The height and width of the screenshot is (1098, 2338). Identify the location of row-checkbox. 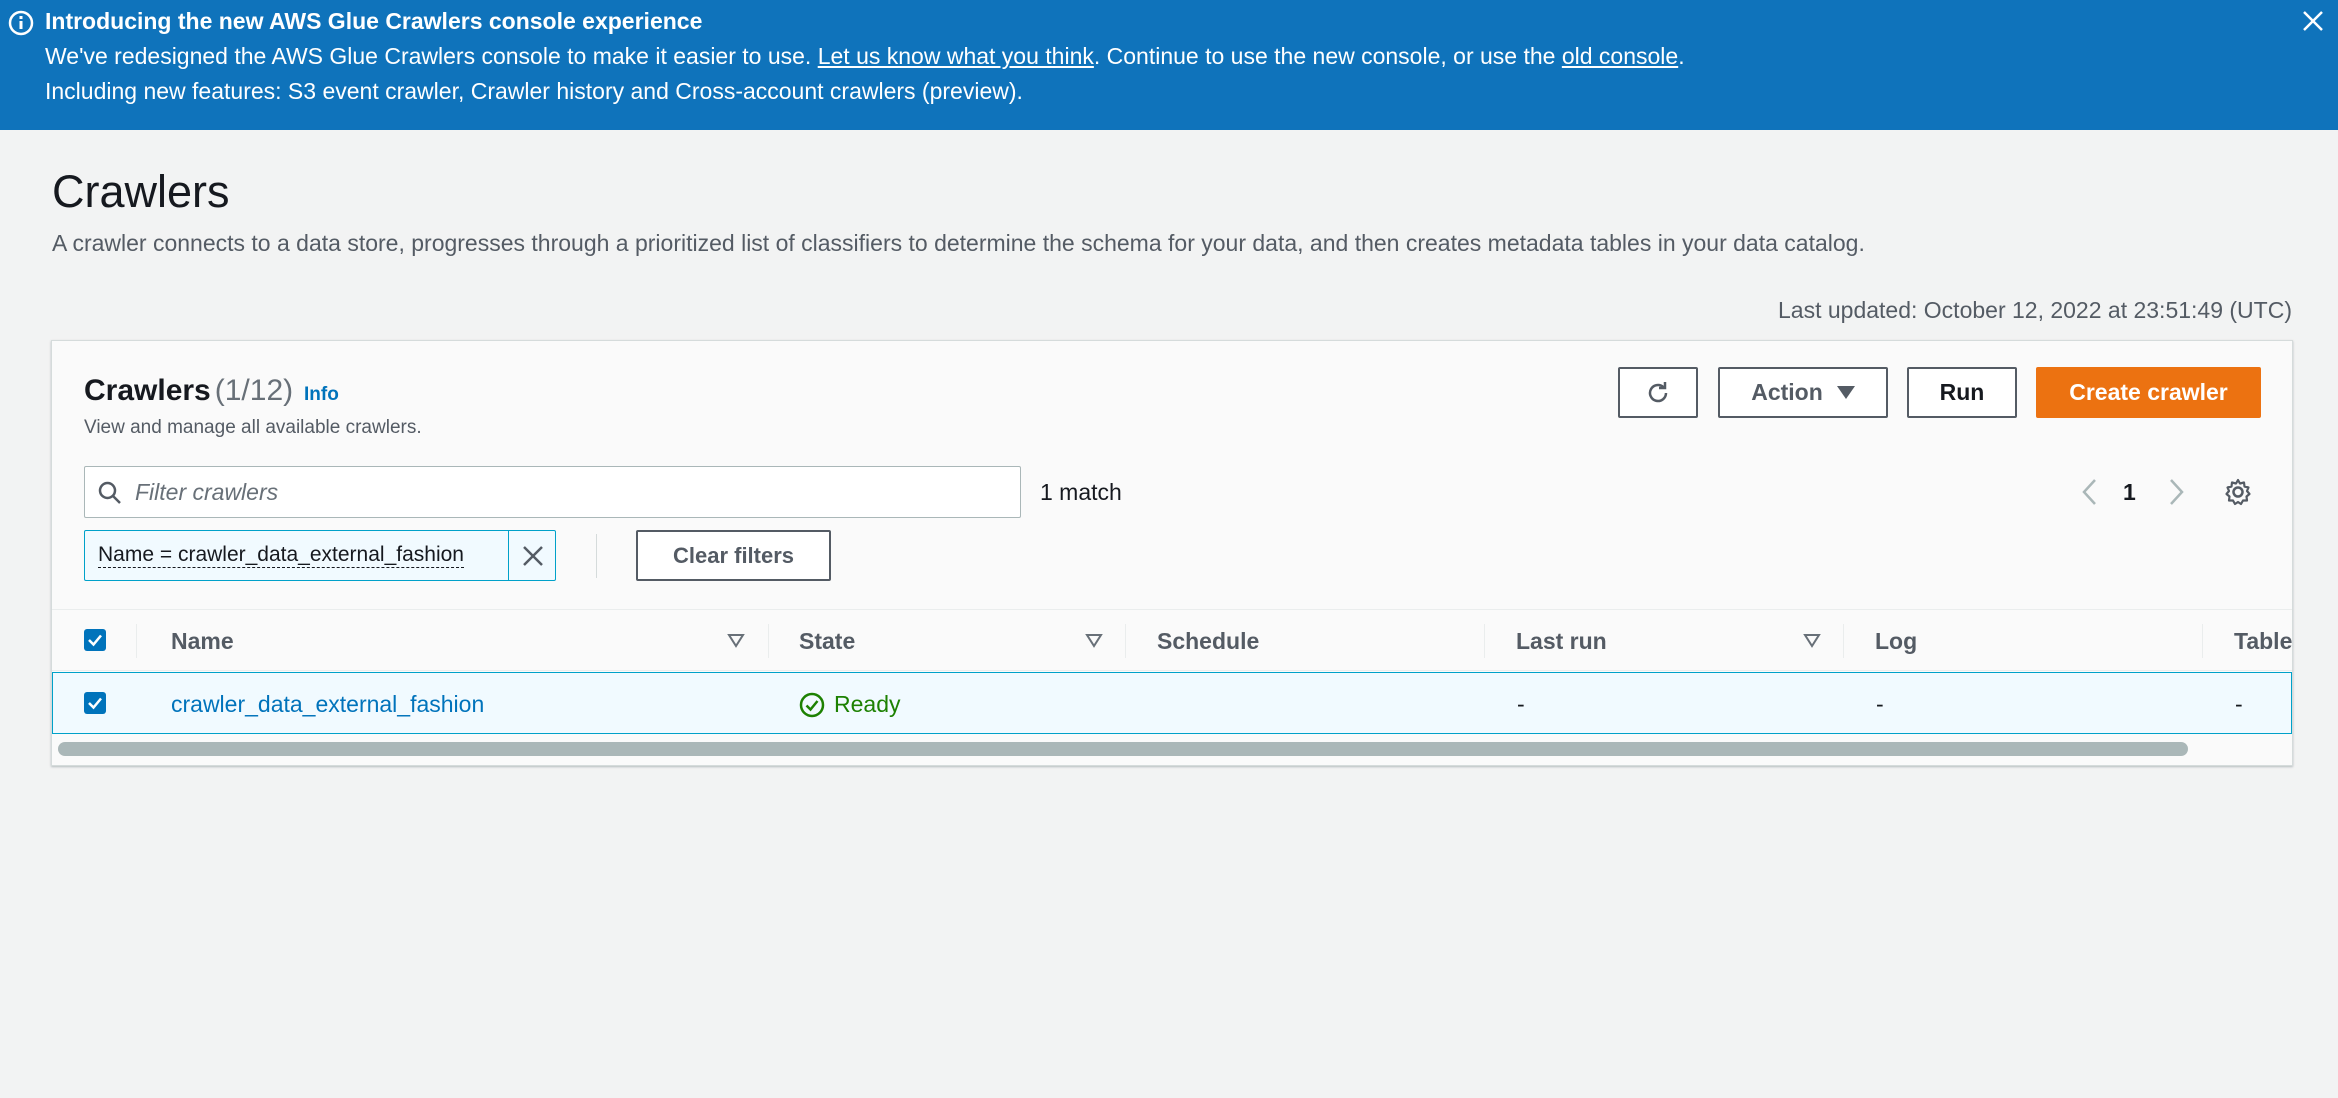
(95, 703).